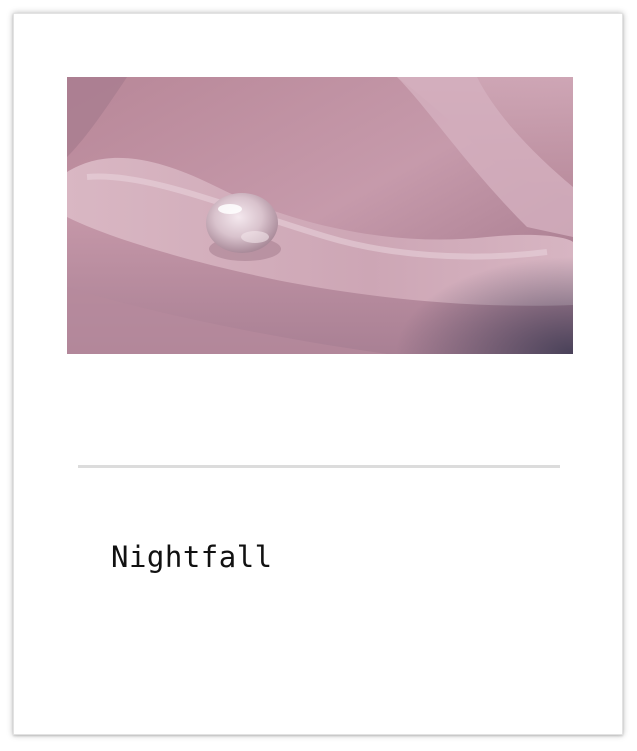 The height and width of the screenshot is (751, 637). What do you see at coordinates (319, 466) in the screenshot?
I see `divider-line` at bounding box center [319, 466].